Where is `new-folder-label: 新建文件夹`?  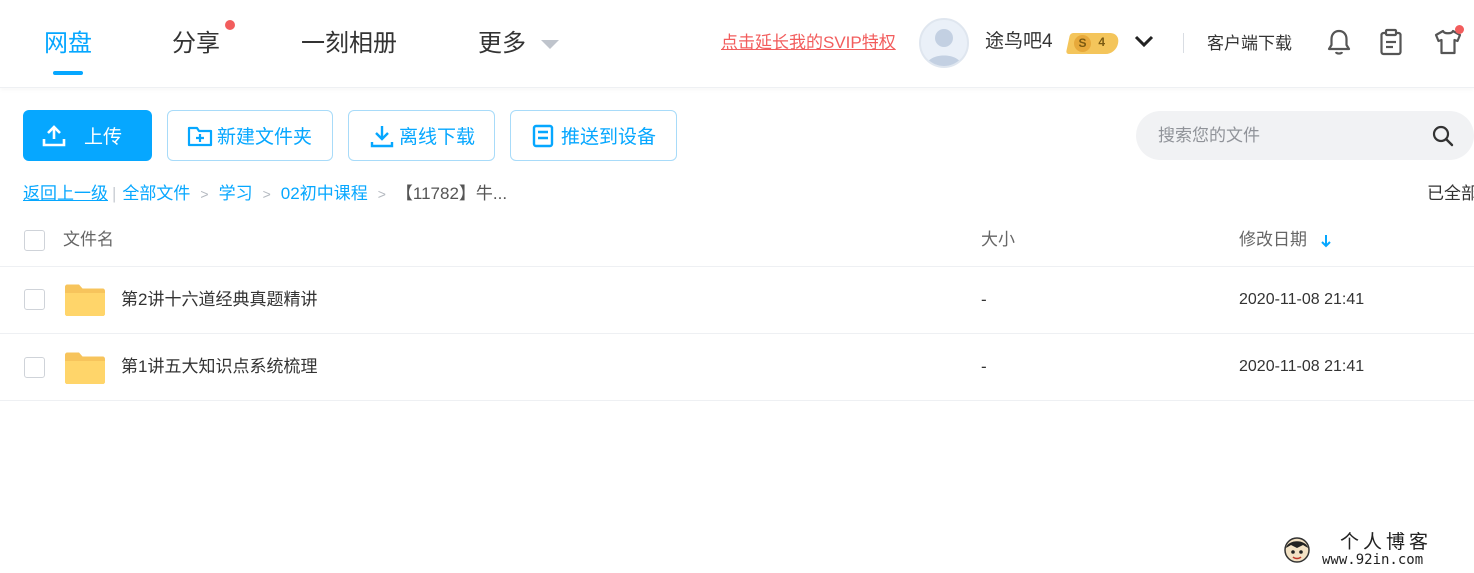 new-folder-label: 新建文件夹 is located at coordinates (265, 137).